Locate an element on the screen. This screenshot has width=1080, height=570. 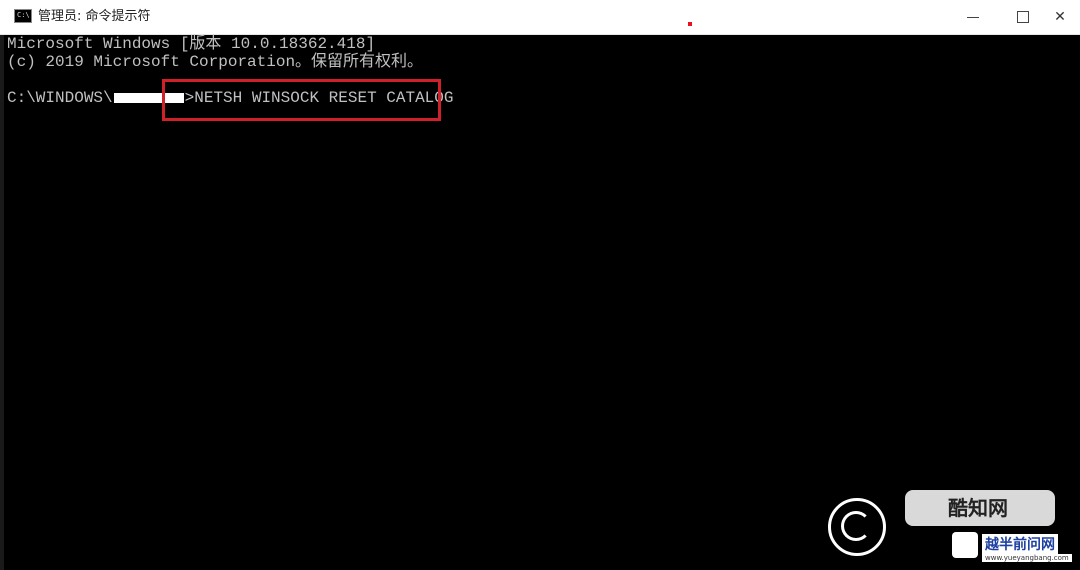
red-dot is located at coordinates (690, 24).